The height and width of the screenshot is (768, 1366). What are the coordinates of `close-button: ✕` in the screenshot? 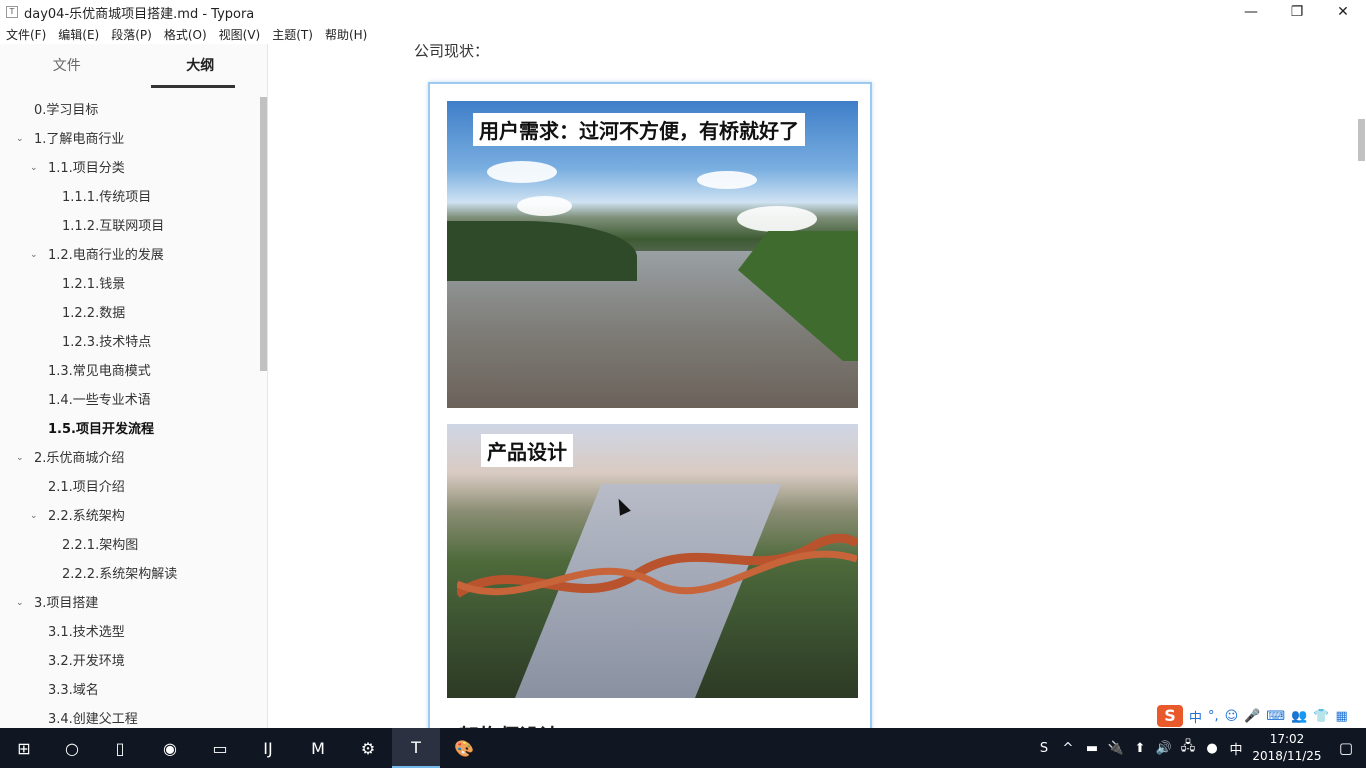 It's located at (1343, 12).